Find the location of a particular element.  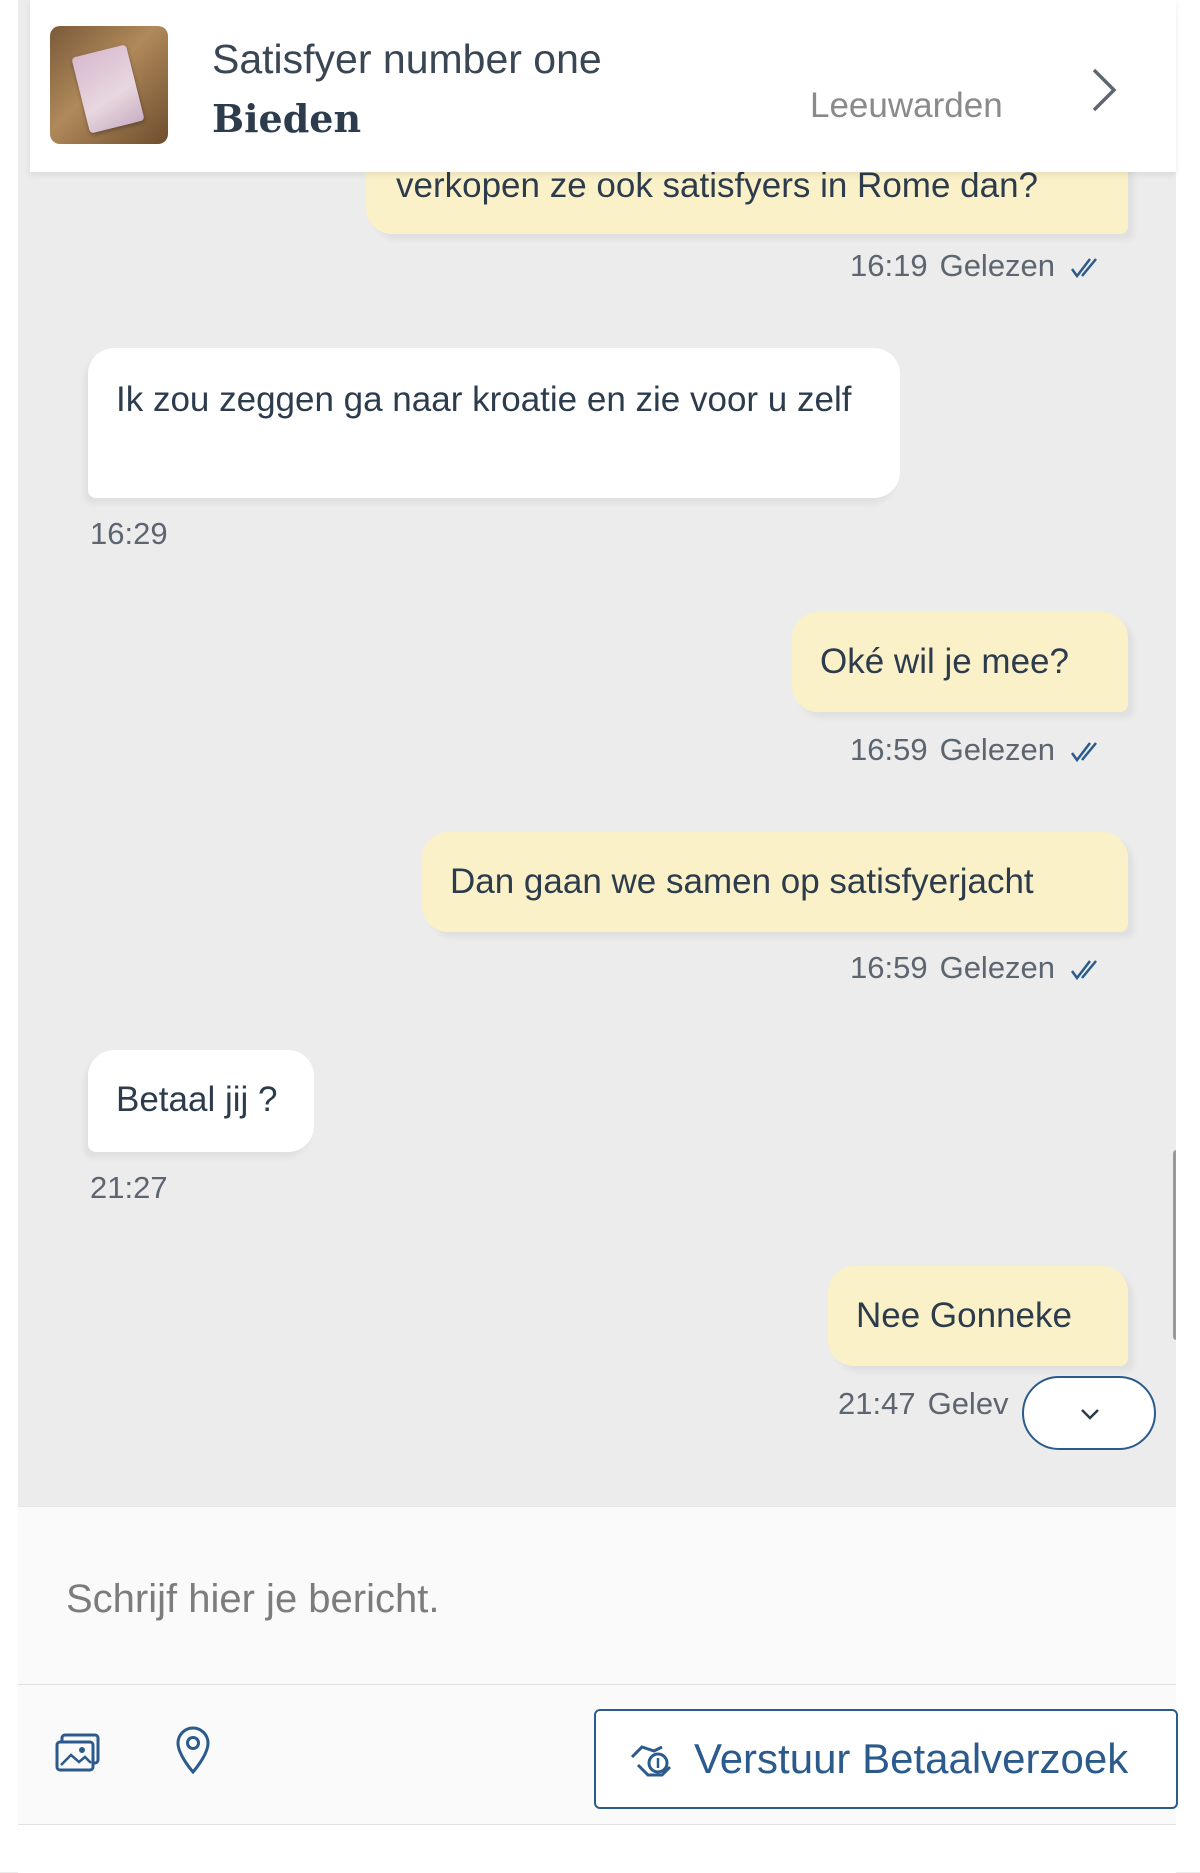

chevron-down-icon is located at coordinates (1090, 1414).